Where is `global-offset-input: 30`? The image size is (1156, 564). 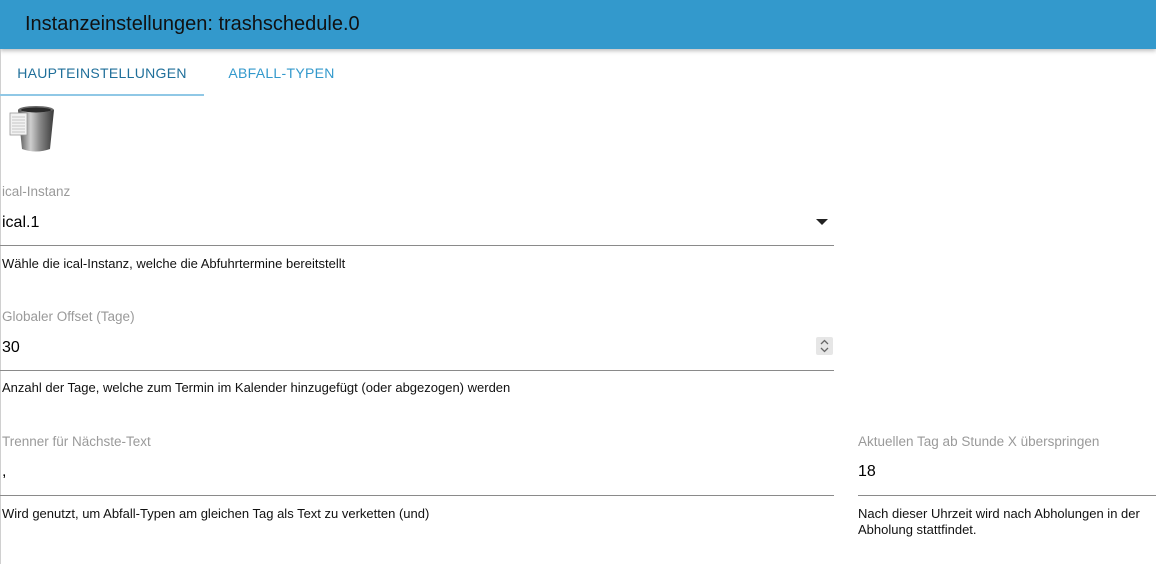
global-offset-input: 30 is located at coordinates (11, 348).